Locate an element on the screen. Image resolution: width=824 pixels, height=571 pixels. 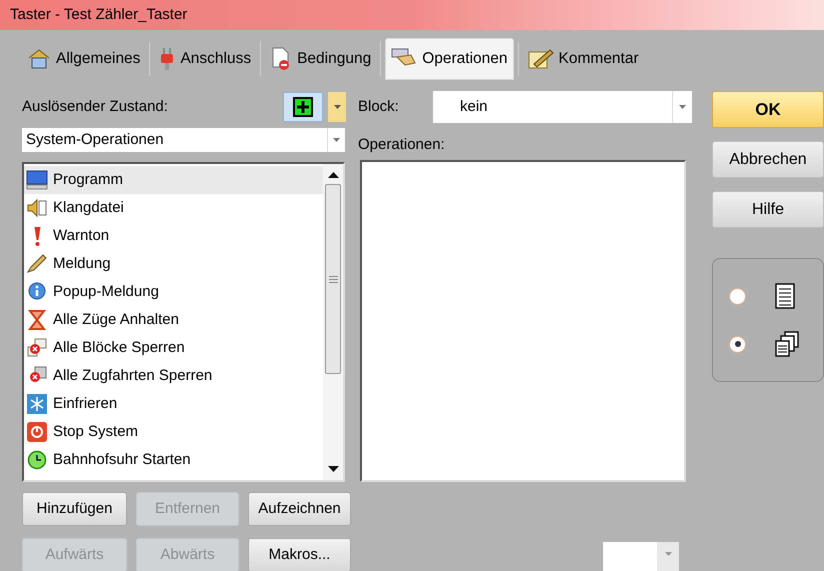
info-bubble-icon is located at coordinates (37, 292).